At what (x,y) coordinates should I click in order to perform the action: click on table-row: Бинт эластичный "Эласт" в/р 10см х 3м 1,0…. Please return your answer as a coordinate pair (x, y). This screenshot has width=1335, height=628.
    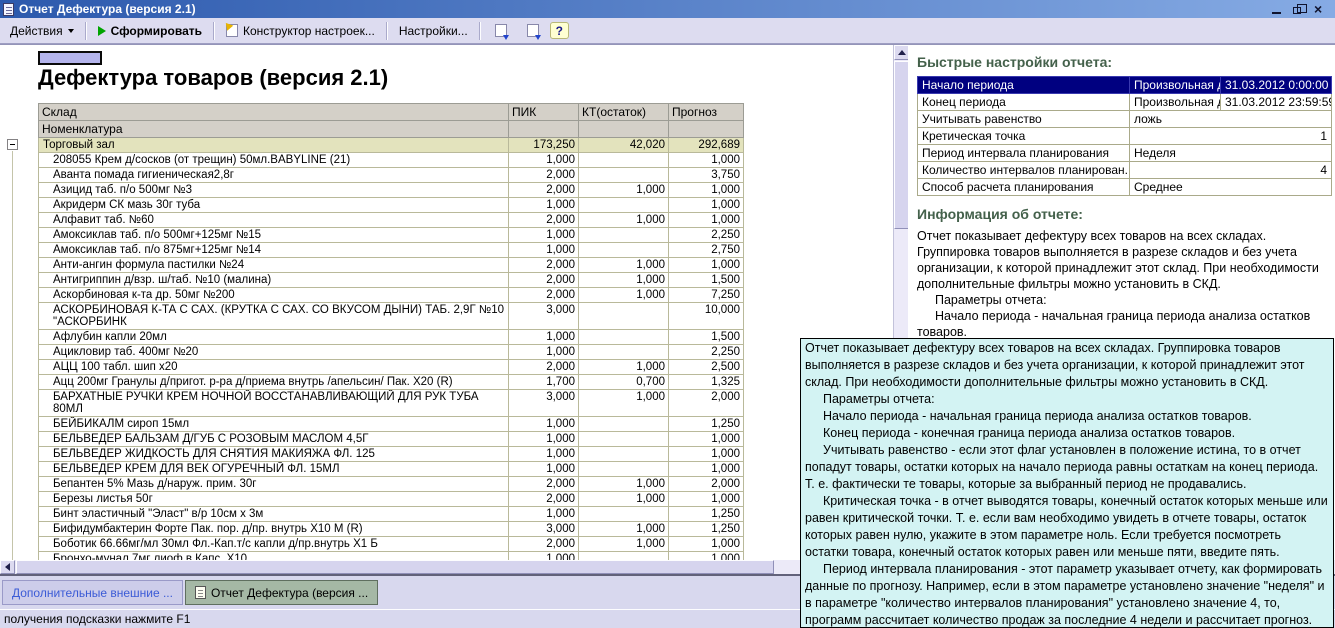
    Looking at the image, I should click on (391, 514).